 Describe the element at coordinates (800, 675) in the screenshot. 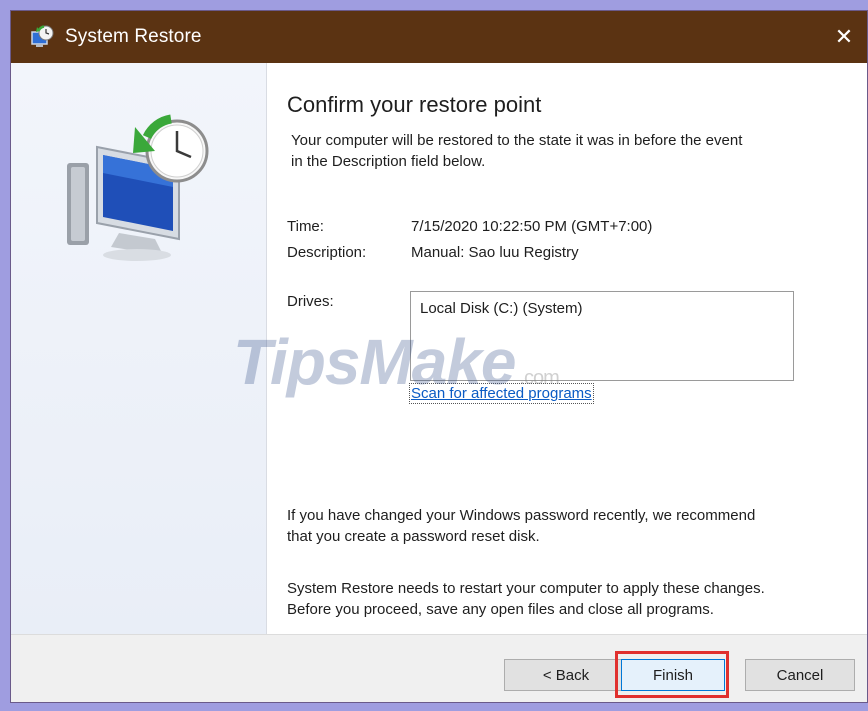

I see `cancel-button: Cancel` at that location.